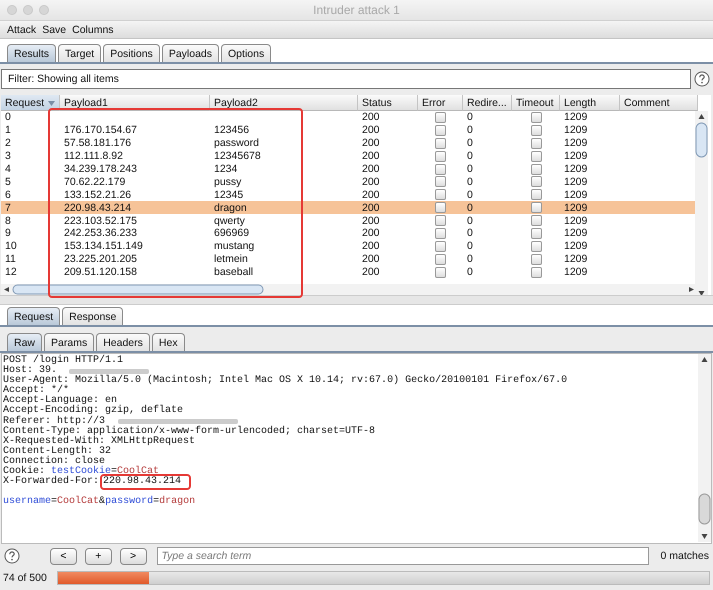  Describe the element at coordinates (229, 194) in the screenshot. I see `table-cell: 12345` at that location.